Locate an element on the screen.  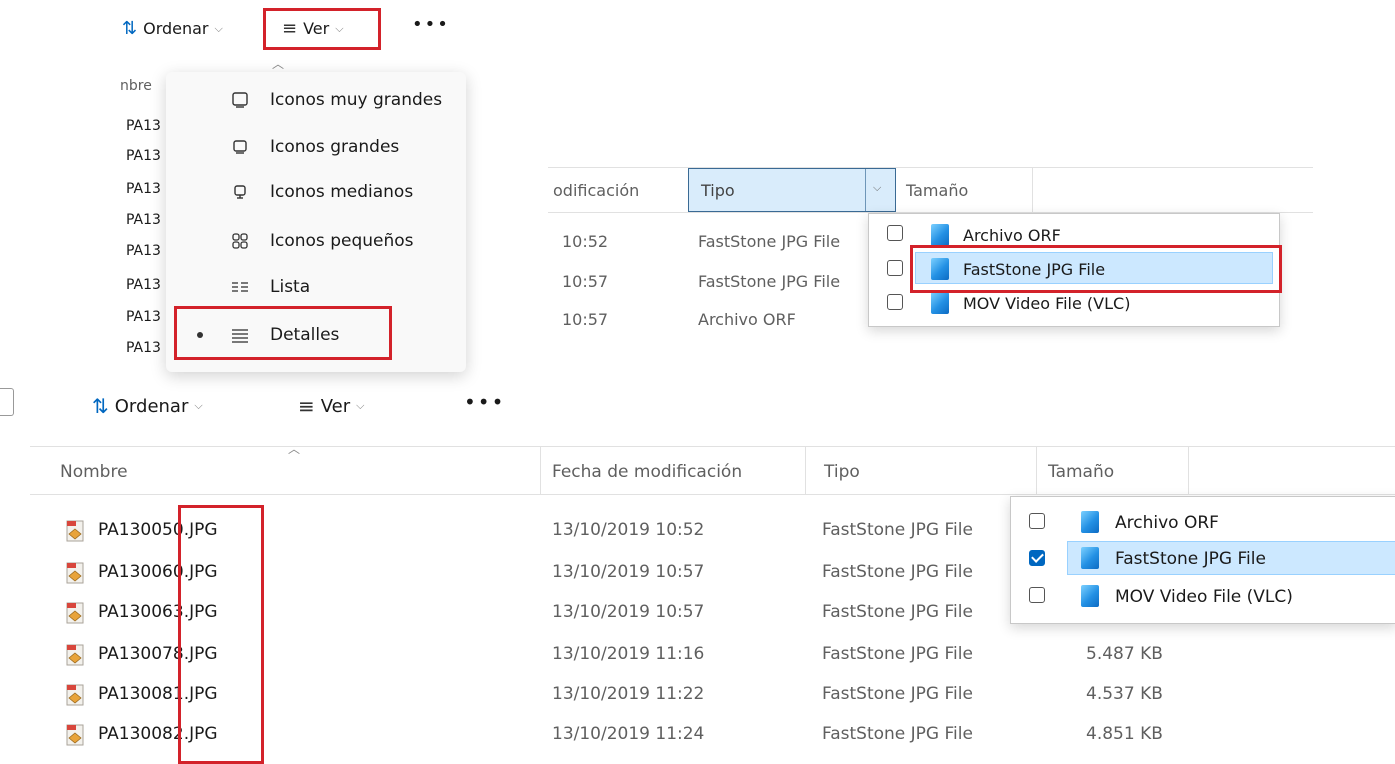
monitor-l-icon is located at coordinates (240, 147).